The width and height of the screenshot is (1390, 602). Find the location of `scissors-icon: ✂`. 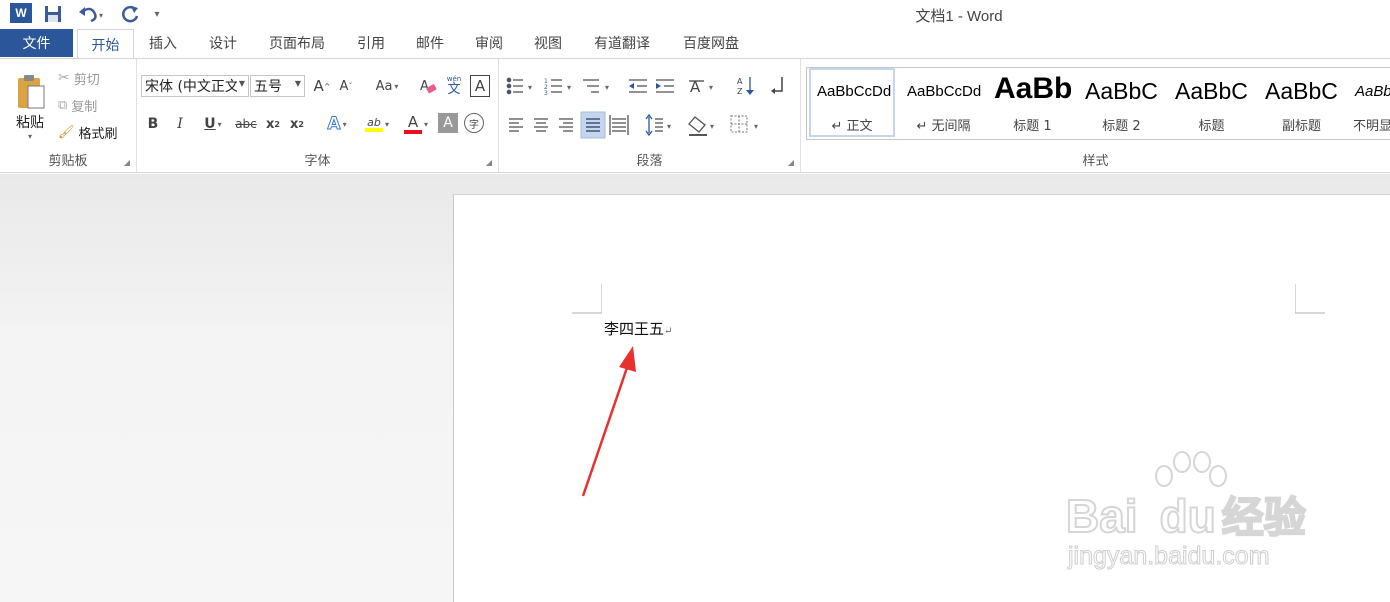

scissors-icon: ✂ is located at coordinates (64, 78).